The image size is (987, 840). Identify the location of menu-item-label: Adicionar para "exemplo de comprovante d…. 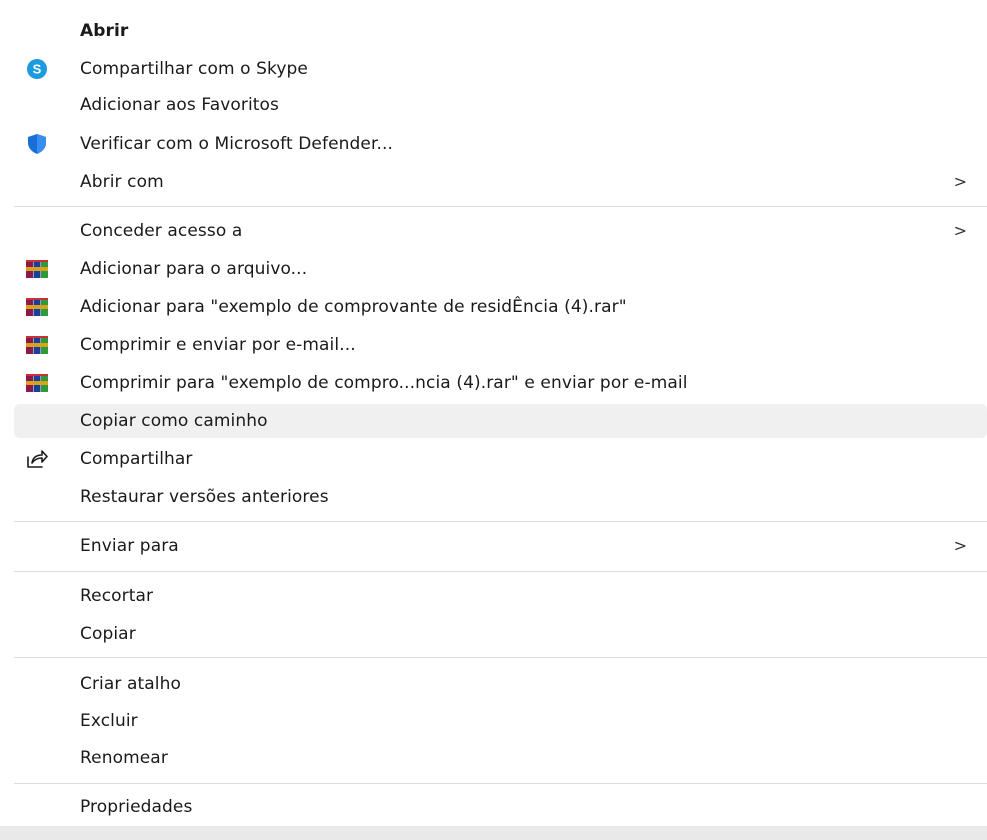
(353, 307).